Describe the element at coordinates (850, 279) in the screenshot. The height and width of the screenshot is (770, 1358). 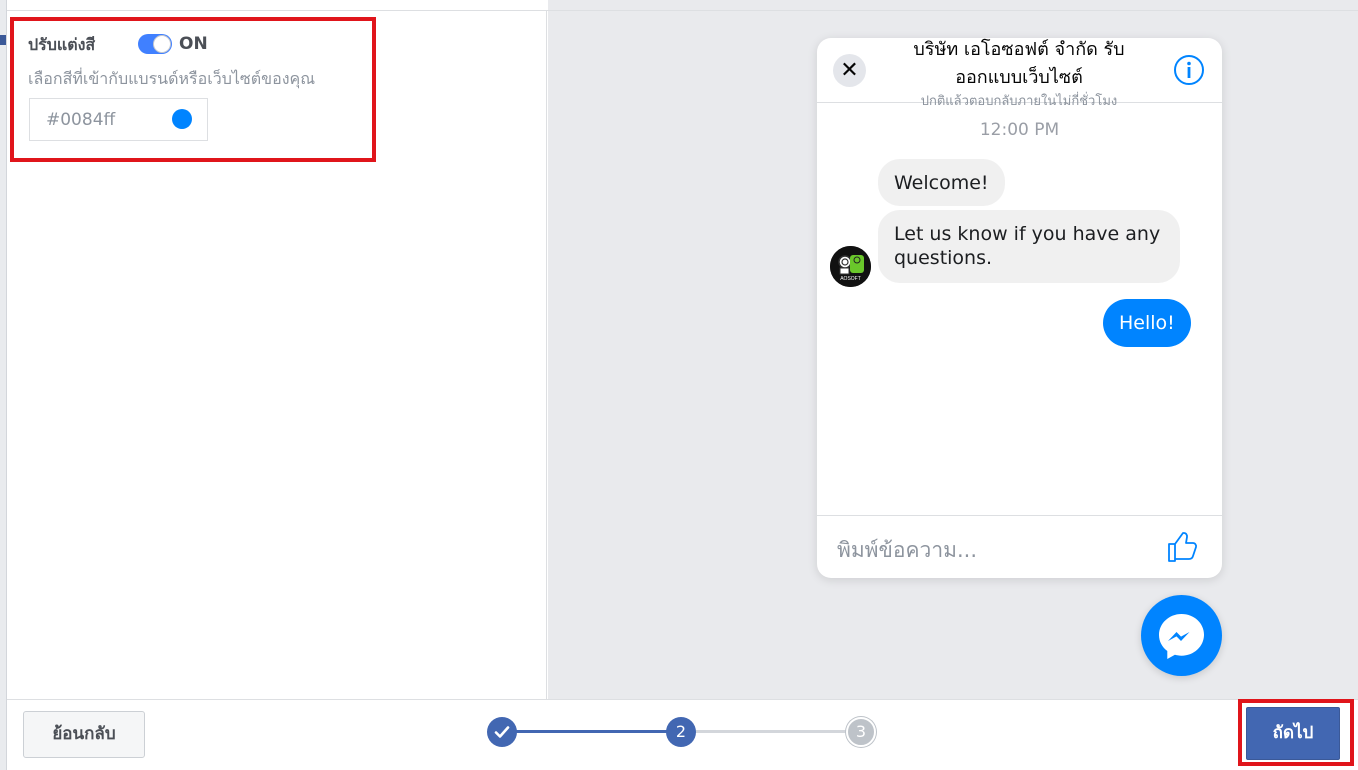
I see `svg-text: AOSOFT` at that location.